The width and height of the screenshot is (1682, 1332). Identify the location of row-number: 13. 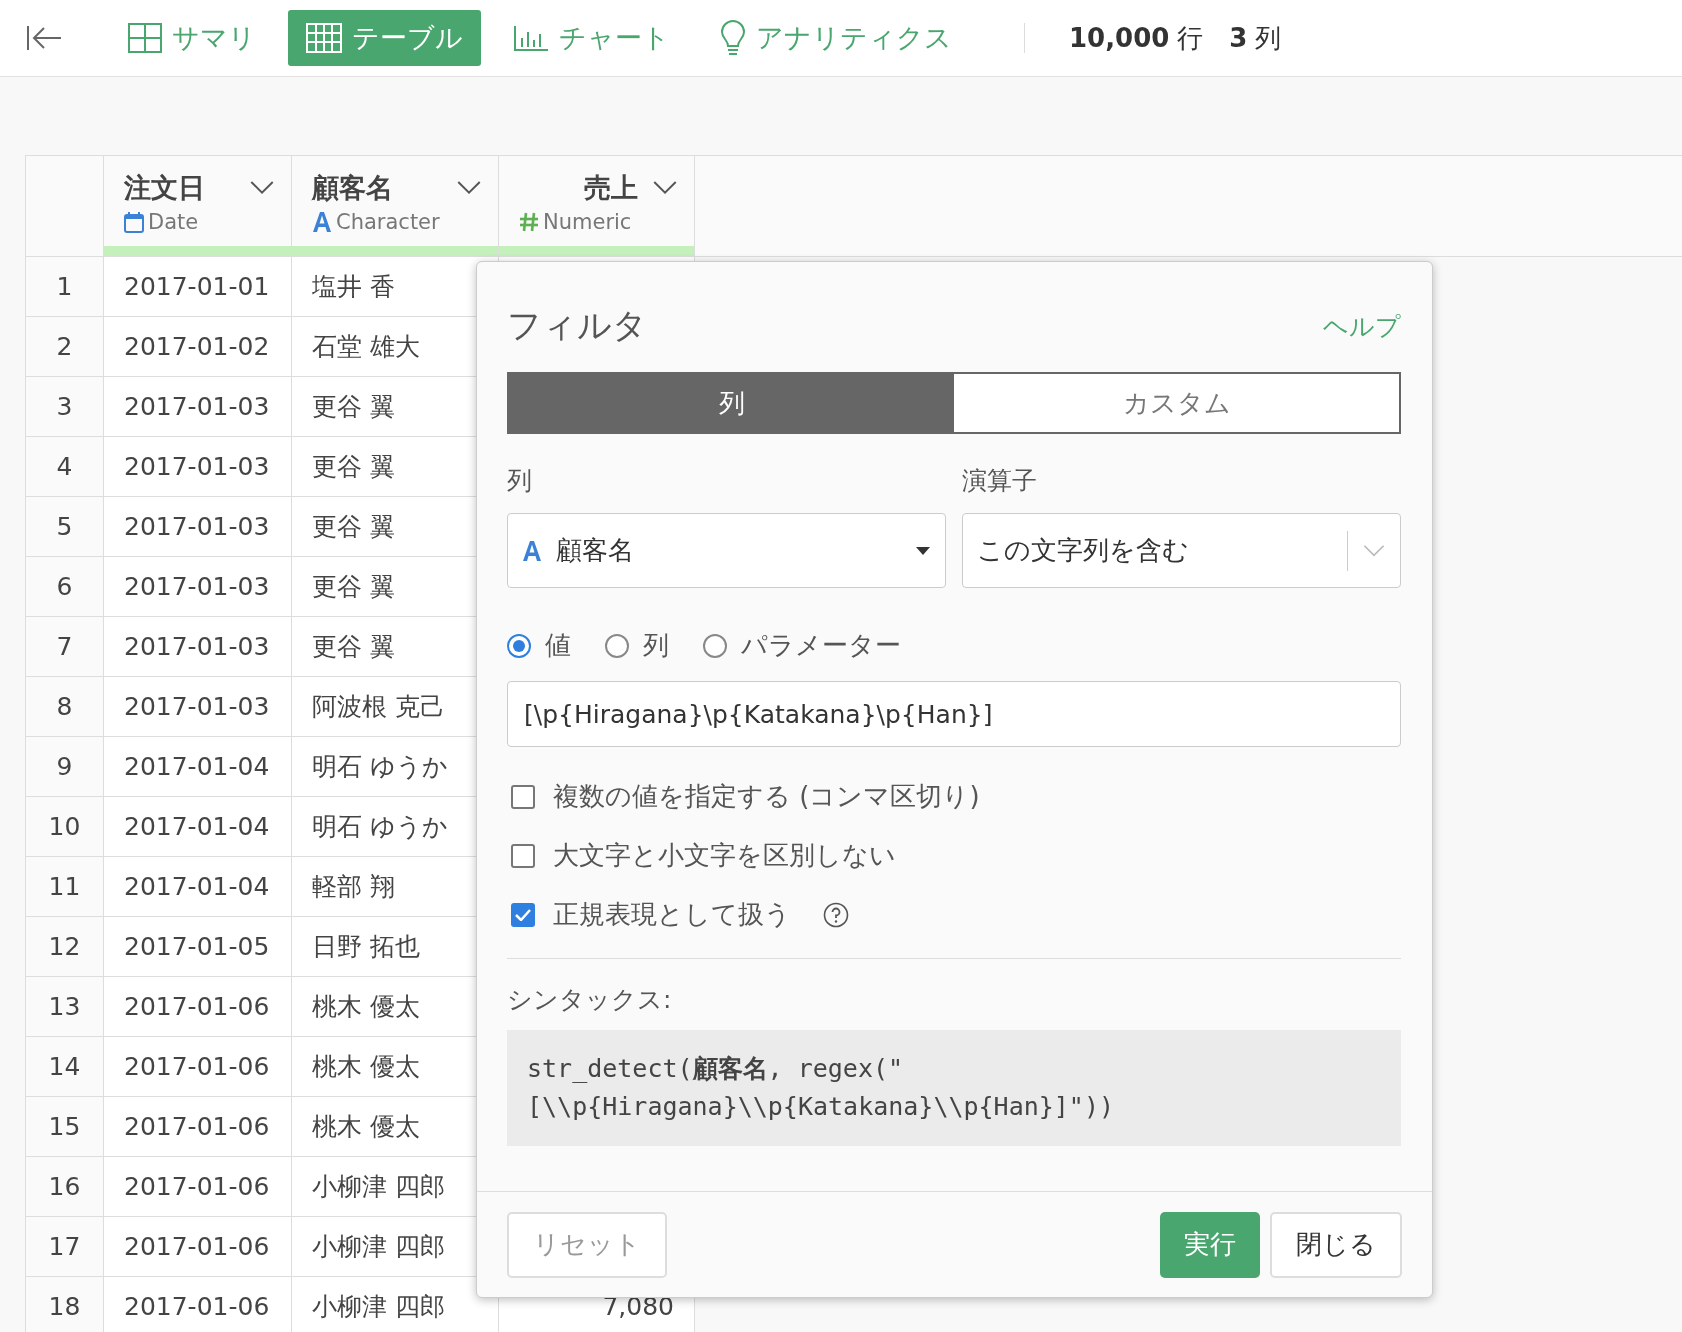
(65, 1007).